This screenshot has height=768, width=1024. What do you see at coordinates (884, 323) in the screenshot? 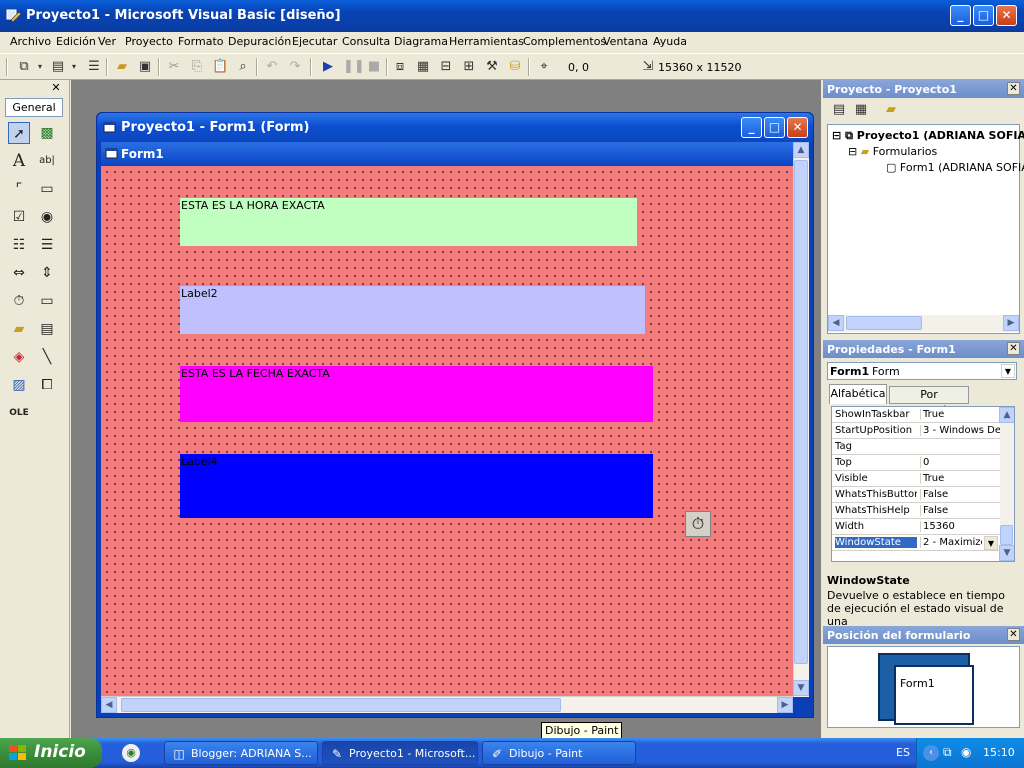
I see `tree-scroll-thumb` at bounding box center [884, 323].